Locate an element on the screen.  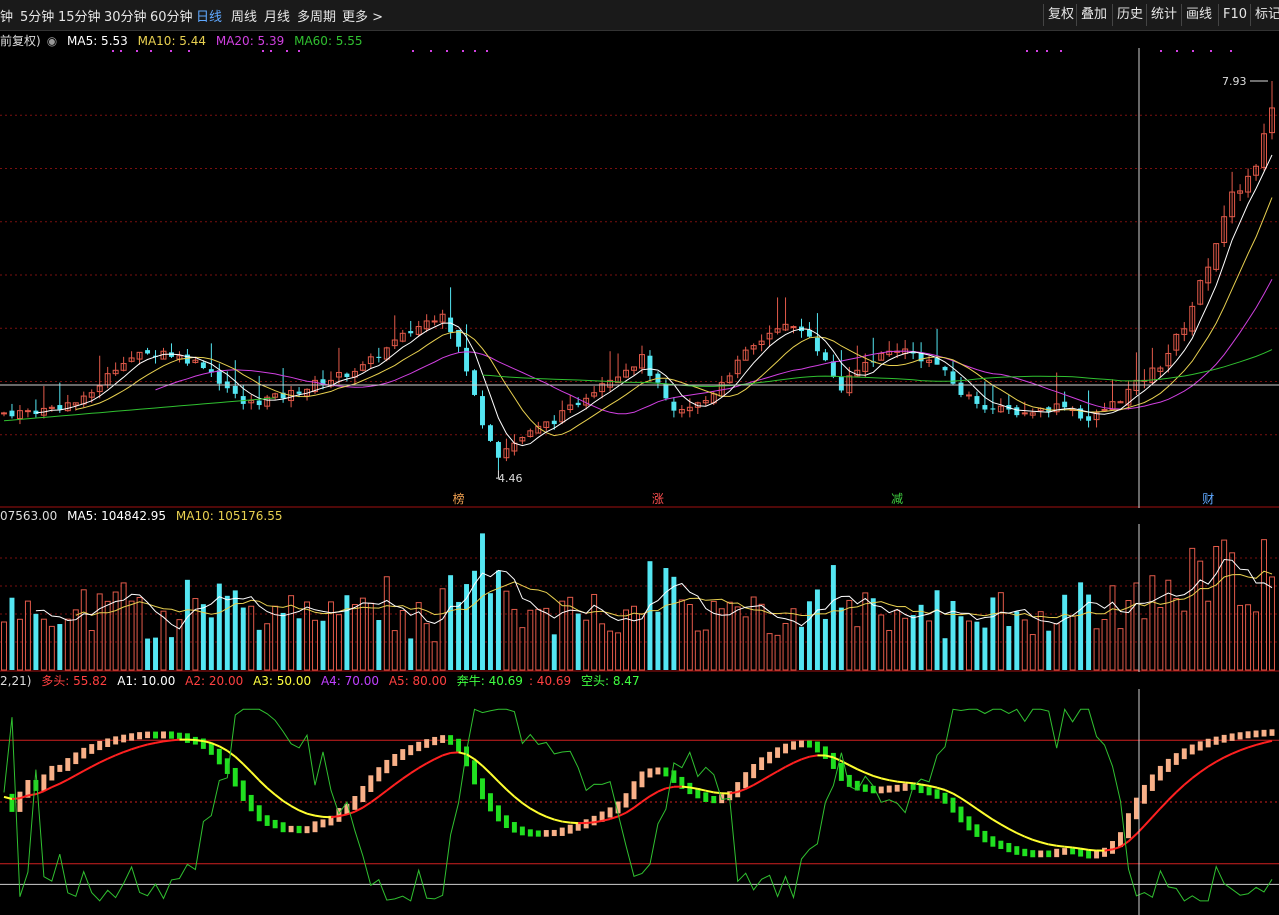
period-tab-6: 周线 is located at coordinates (244, 15).